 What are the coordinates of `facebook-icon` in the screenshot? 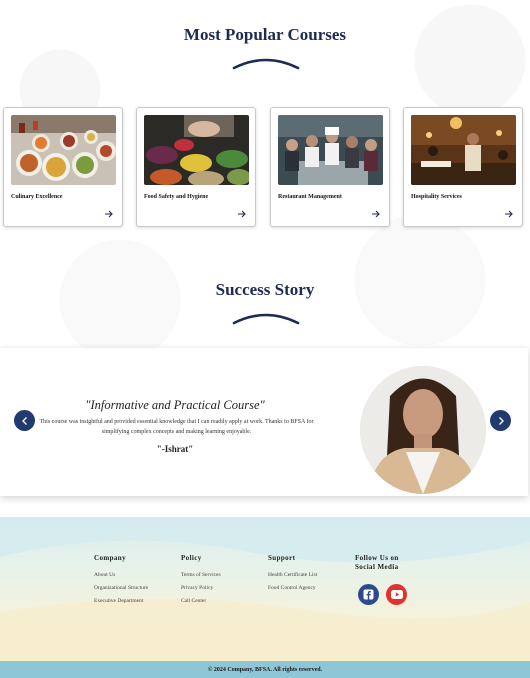 It's located at (368, 594).